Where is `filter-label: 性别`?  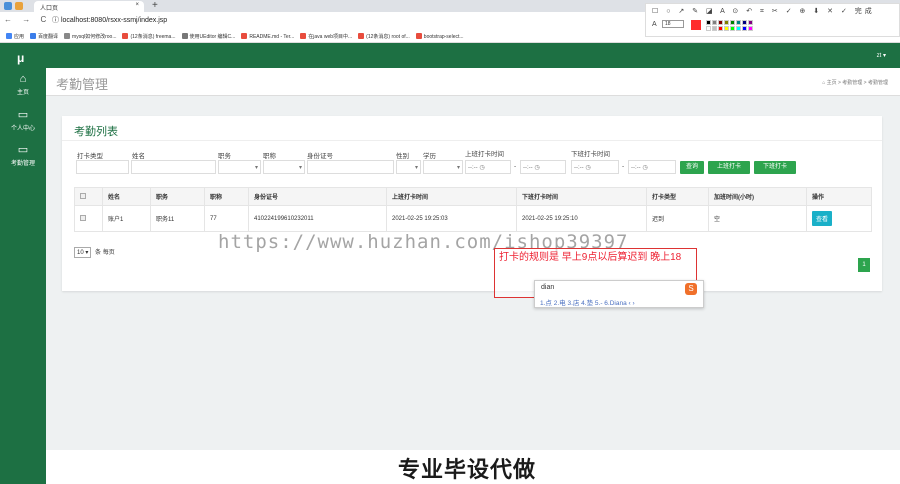 filter-label: 性别 is located at coordinates (402, 156).